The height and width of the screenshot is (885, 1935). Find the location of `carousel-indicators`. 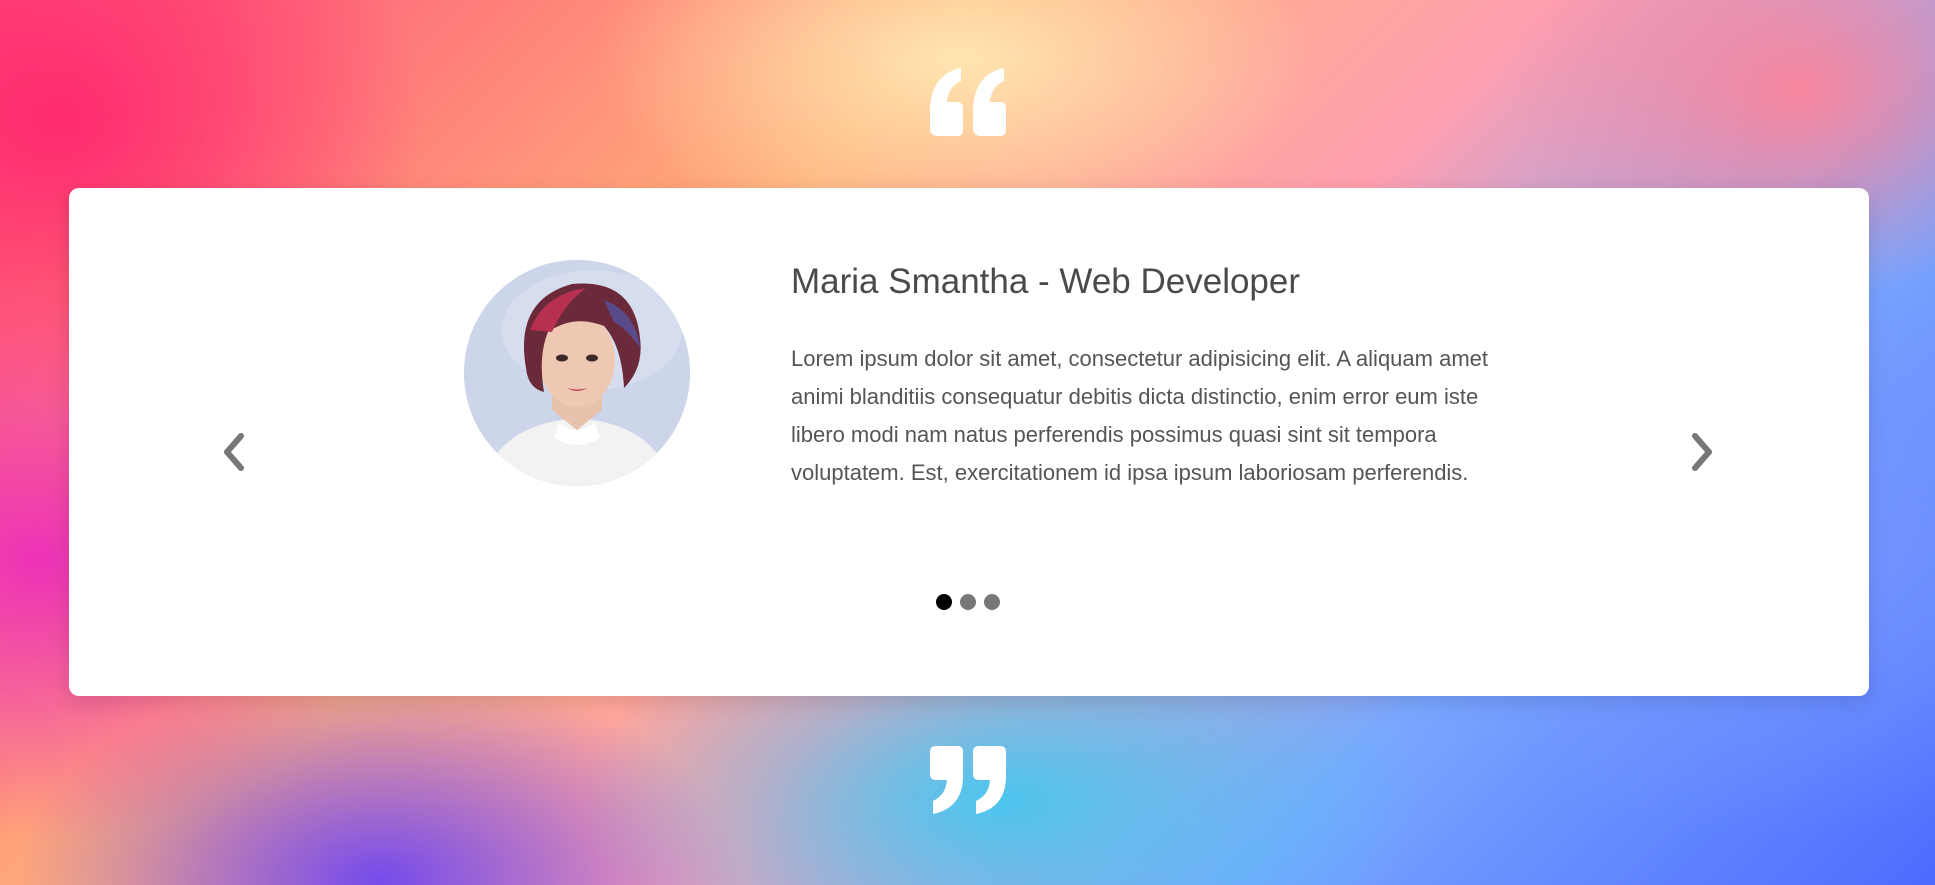

carousel-indicators is located at coordinates (968, 602).